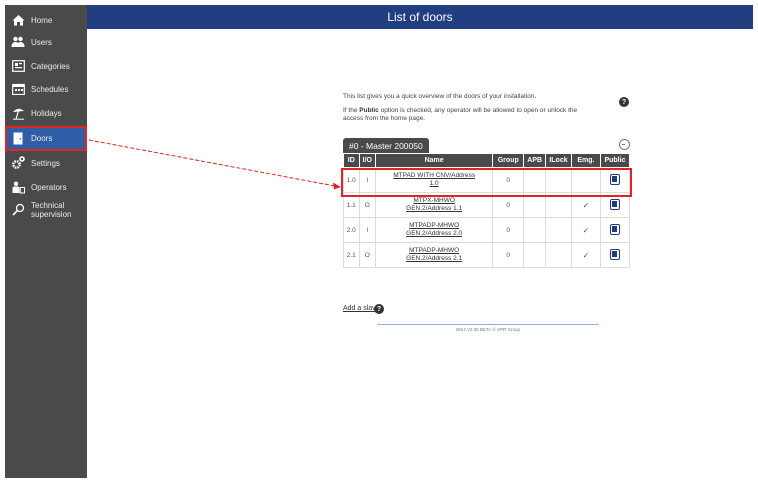 This screenshot has width=758, height=482. I want to click on sidebar-item-holidays: Holidays, so click(46, 113).